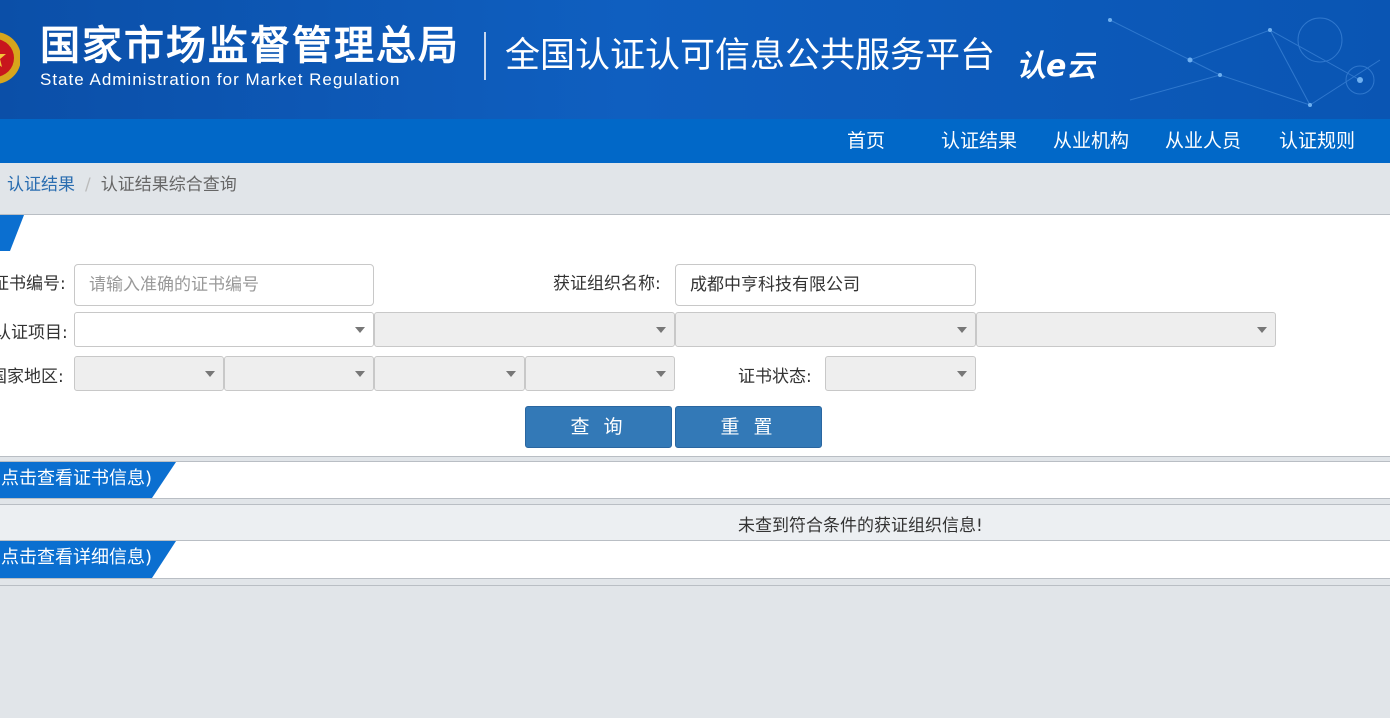 The image size is (1390, 718). Describe the element at coordinates (76, 558) in the screenshot. I see `detail-info-tab: (点击查看详细信息)` at that location.